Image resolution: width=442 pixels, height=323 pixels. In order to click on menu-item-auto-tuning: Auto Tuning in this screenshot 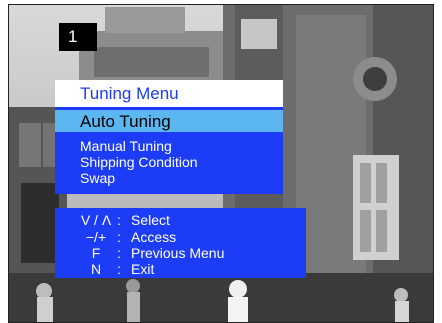, I will do `click(169, 121)`.